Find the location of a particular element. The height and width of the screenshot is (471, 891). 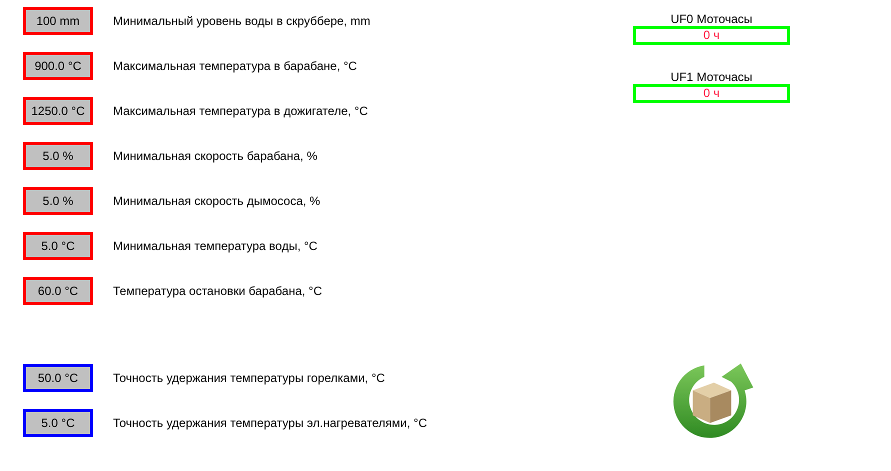

value-display: 1250.0 °C is located at coordinates (58, 111).